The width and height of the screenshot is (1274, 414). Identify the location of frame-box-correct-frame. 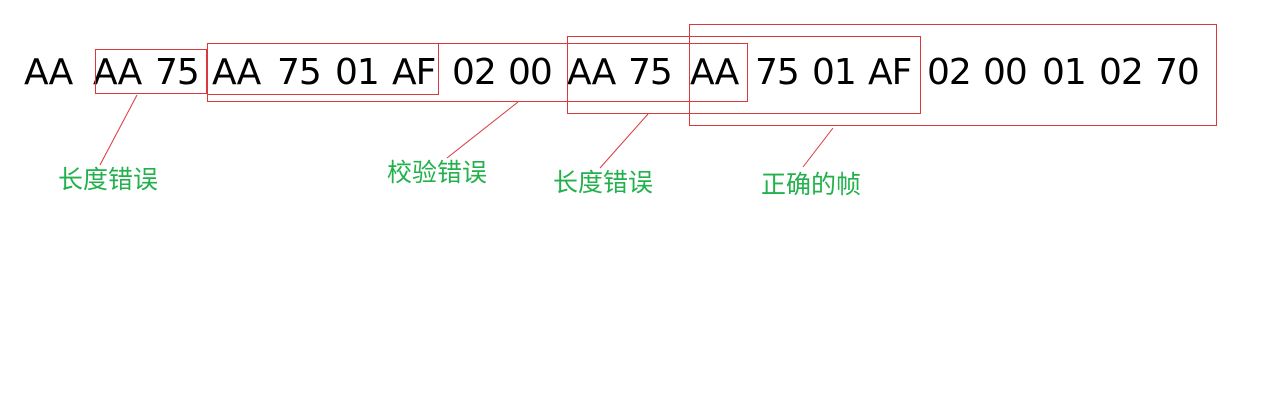
(953, 75).